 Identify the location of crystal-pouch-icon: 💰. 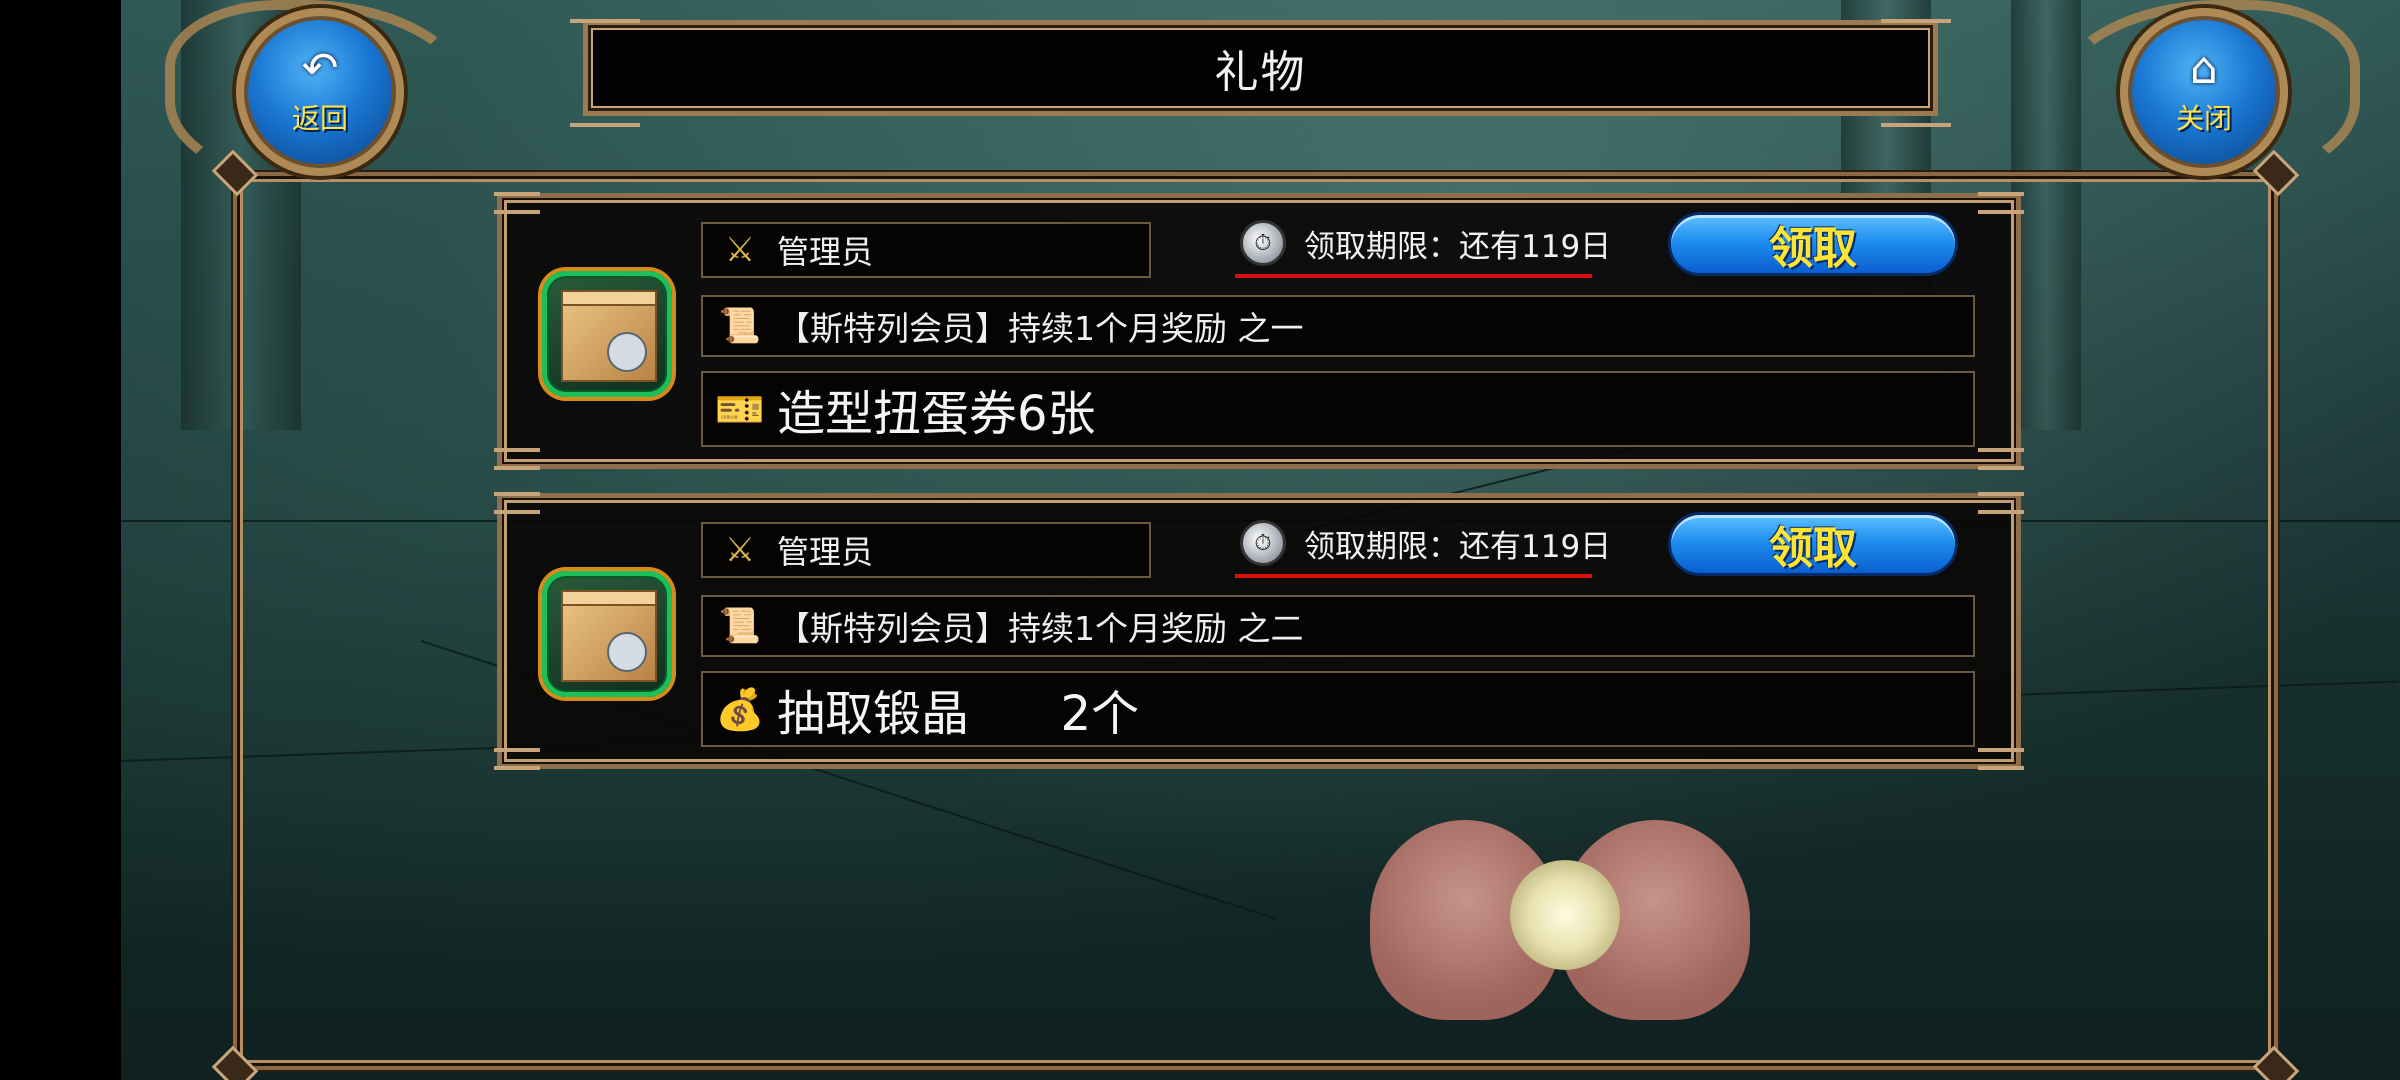
(740, 709).